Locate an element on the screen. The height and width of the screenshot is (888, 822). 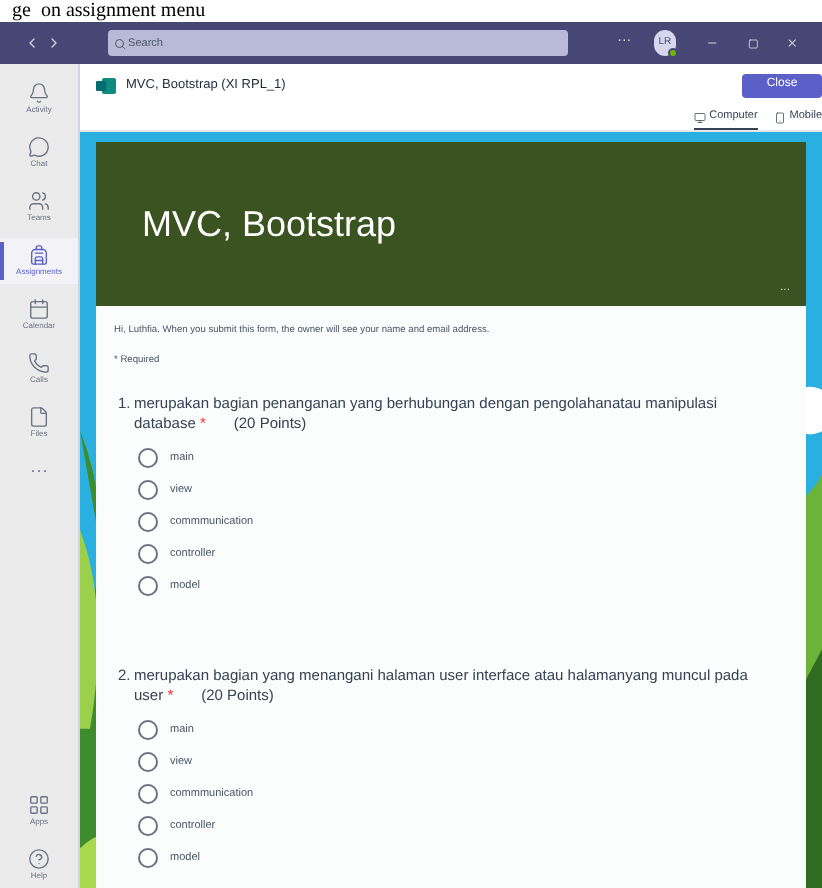
maximize-icon is located at coordinates (754, 43).